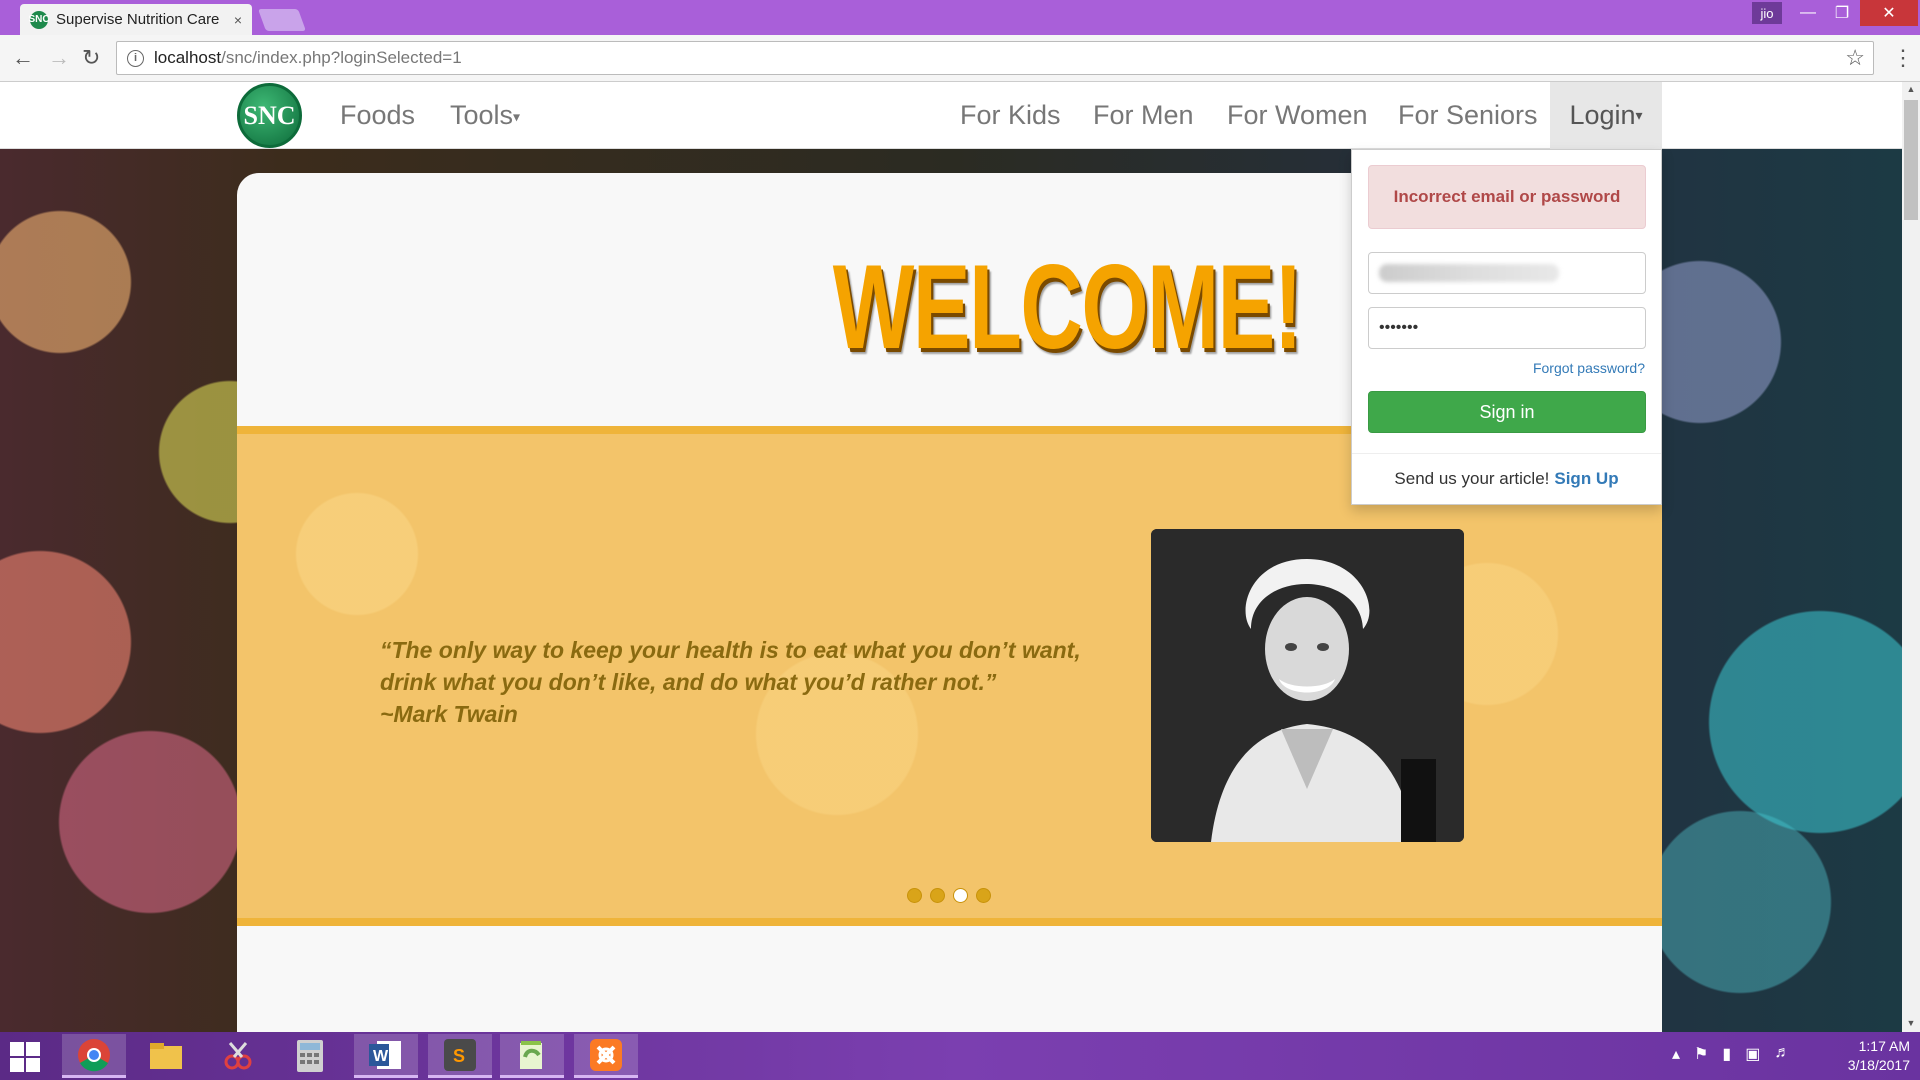 Image resolution: width=1920 pixels, height=1080 pixels. Describe the element at coordinates (960, 895) in the screenshot. I see `carousel-dot-active` at that location.